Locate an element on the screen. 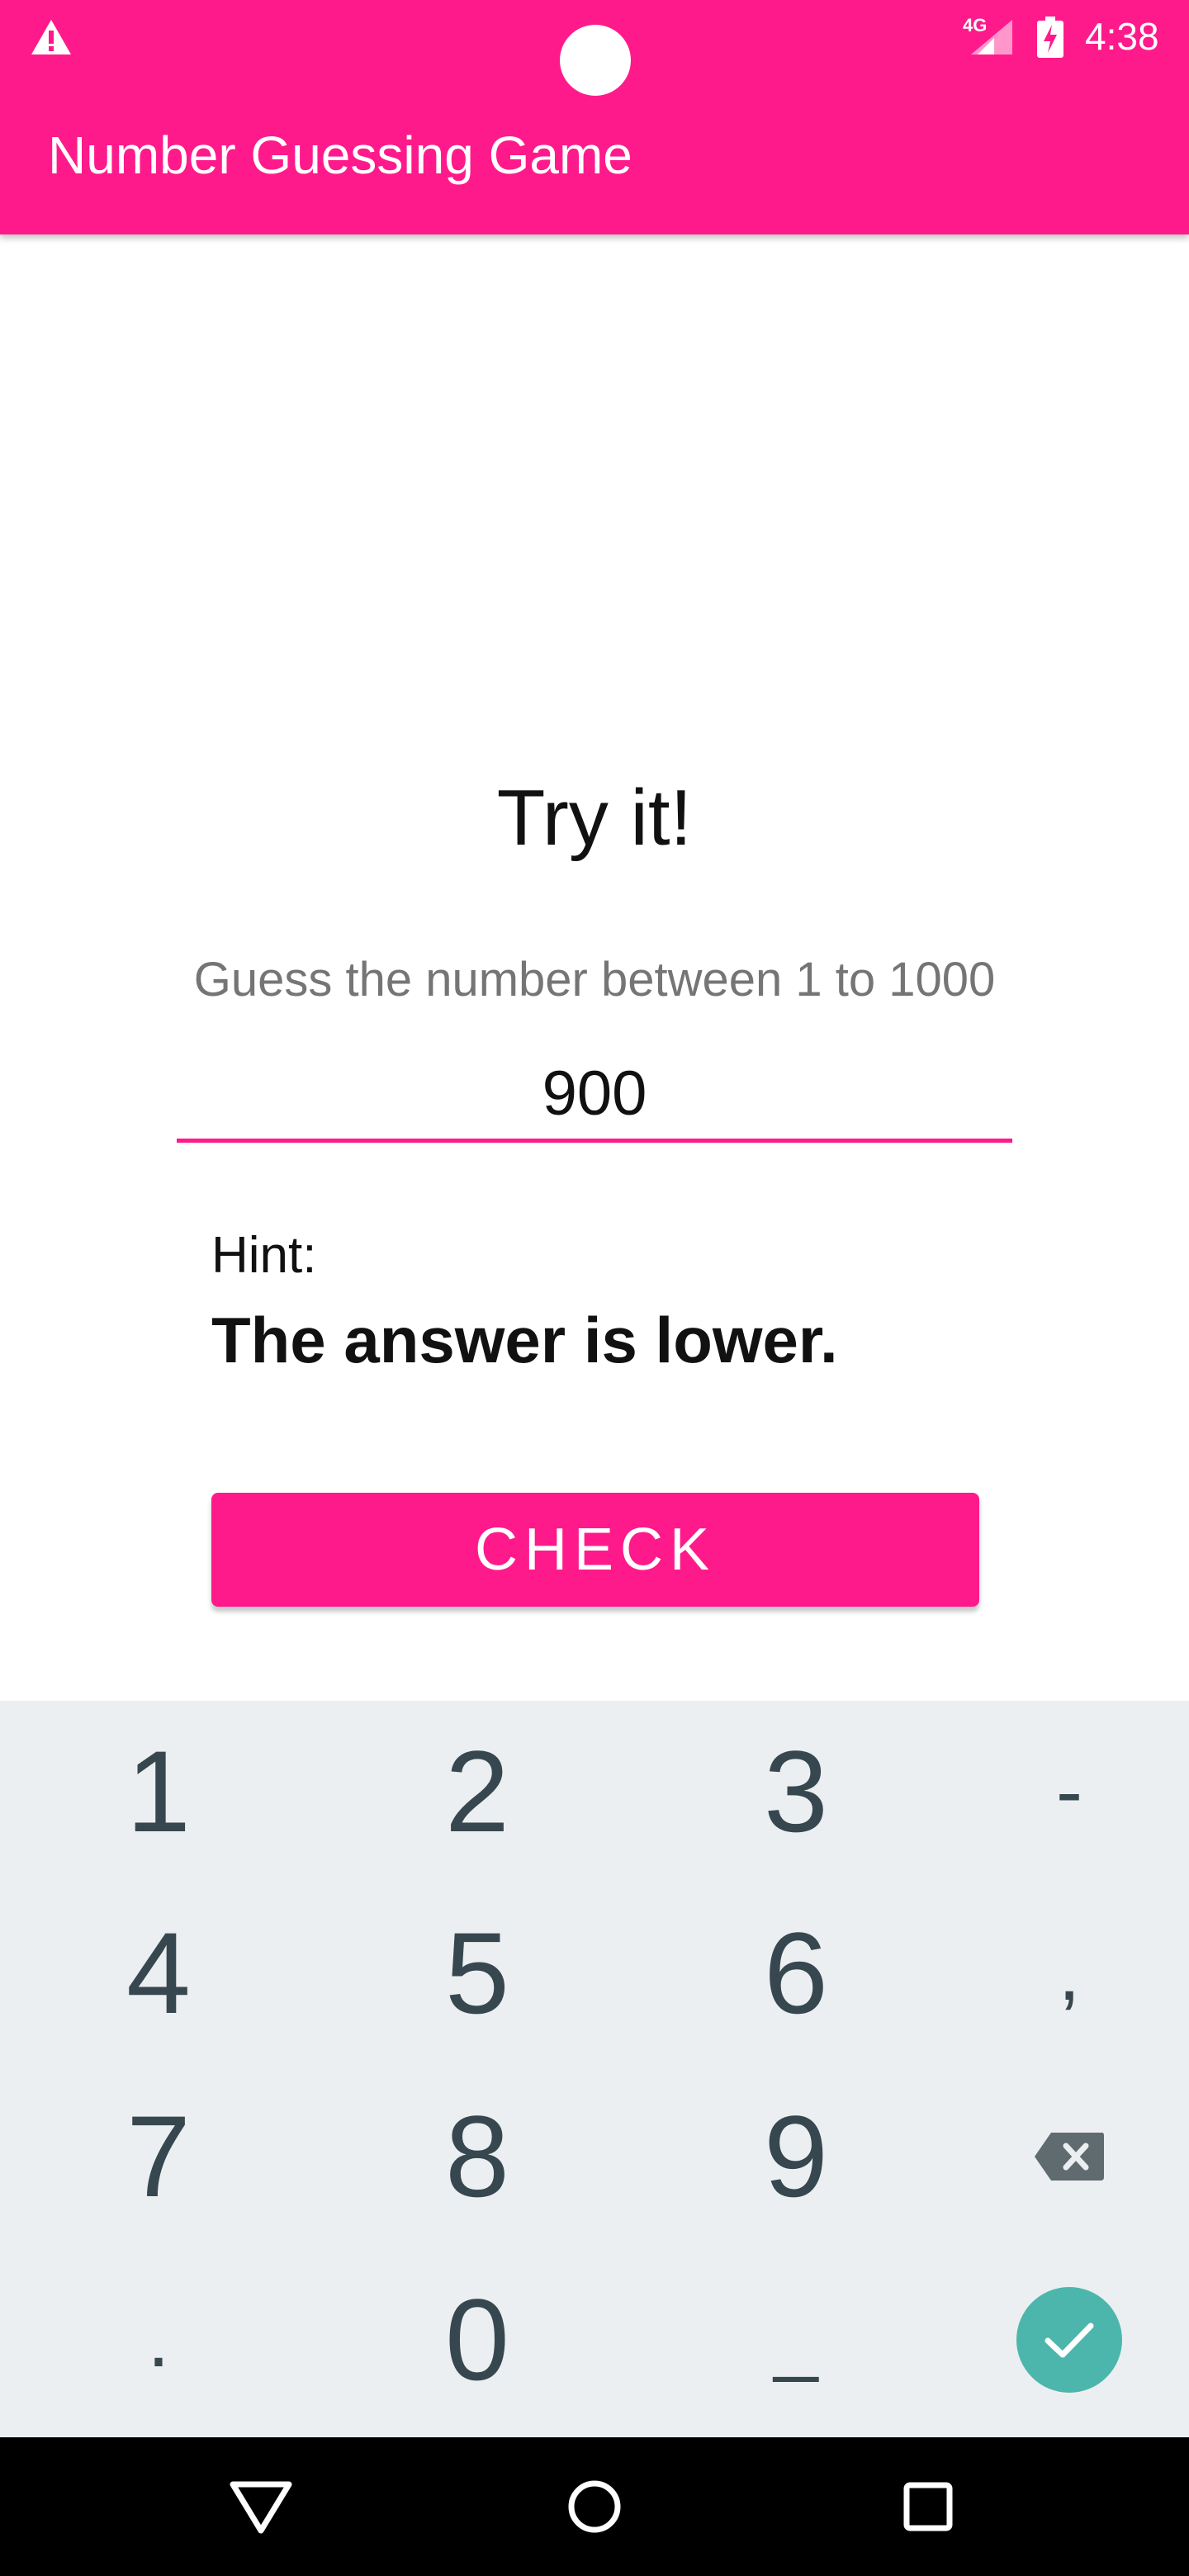 The height and width of the screenshot is (2576, 1189). home-icon is located at coordinates (594, 2506).